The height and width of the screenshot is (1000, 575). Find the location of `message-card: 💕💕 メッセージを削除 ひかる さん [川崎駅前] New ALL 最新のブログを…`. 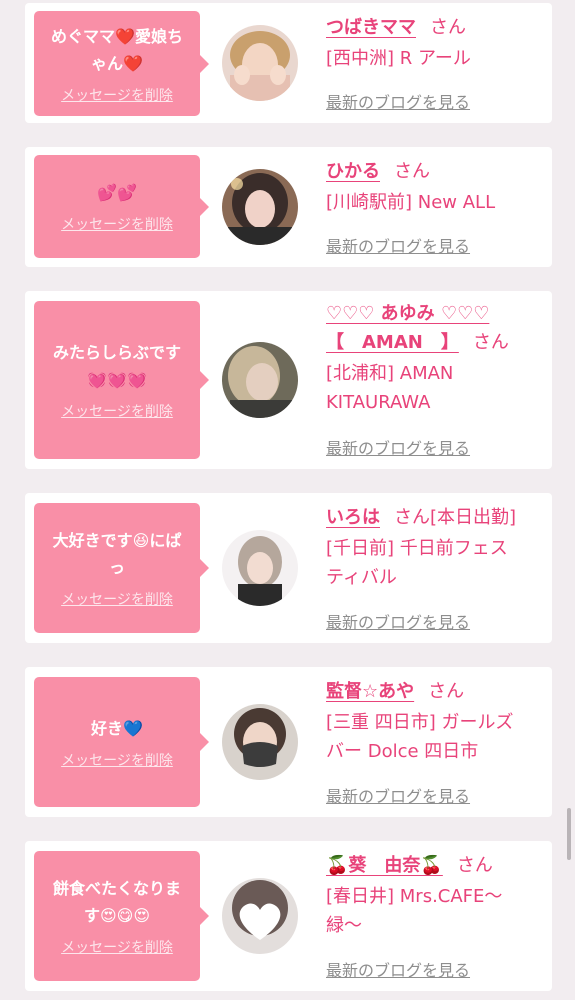

message-card: 💕💕 メッセージを削除 ひかる さん [川崎駅前] New ALL 最新のブログを… is located at coordinates (288, 207).